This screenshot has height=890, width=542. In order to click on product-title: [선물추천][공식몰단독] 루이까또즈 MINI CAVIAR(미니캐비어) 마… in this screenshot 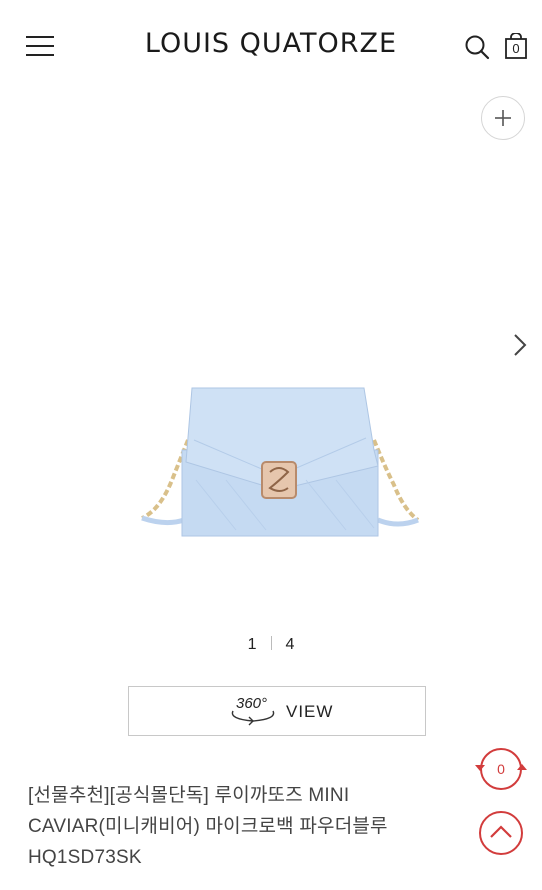, I will do `click(243, 826)`.